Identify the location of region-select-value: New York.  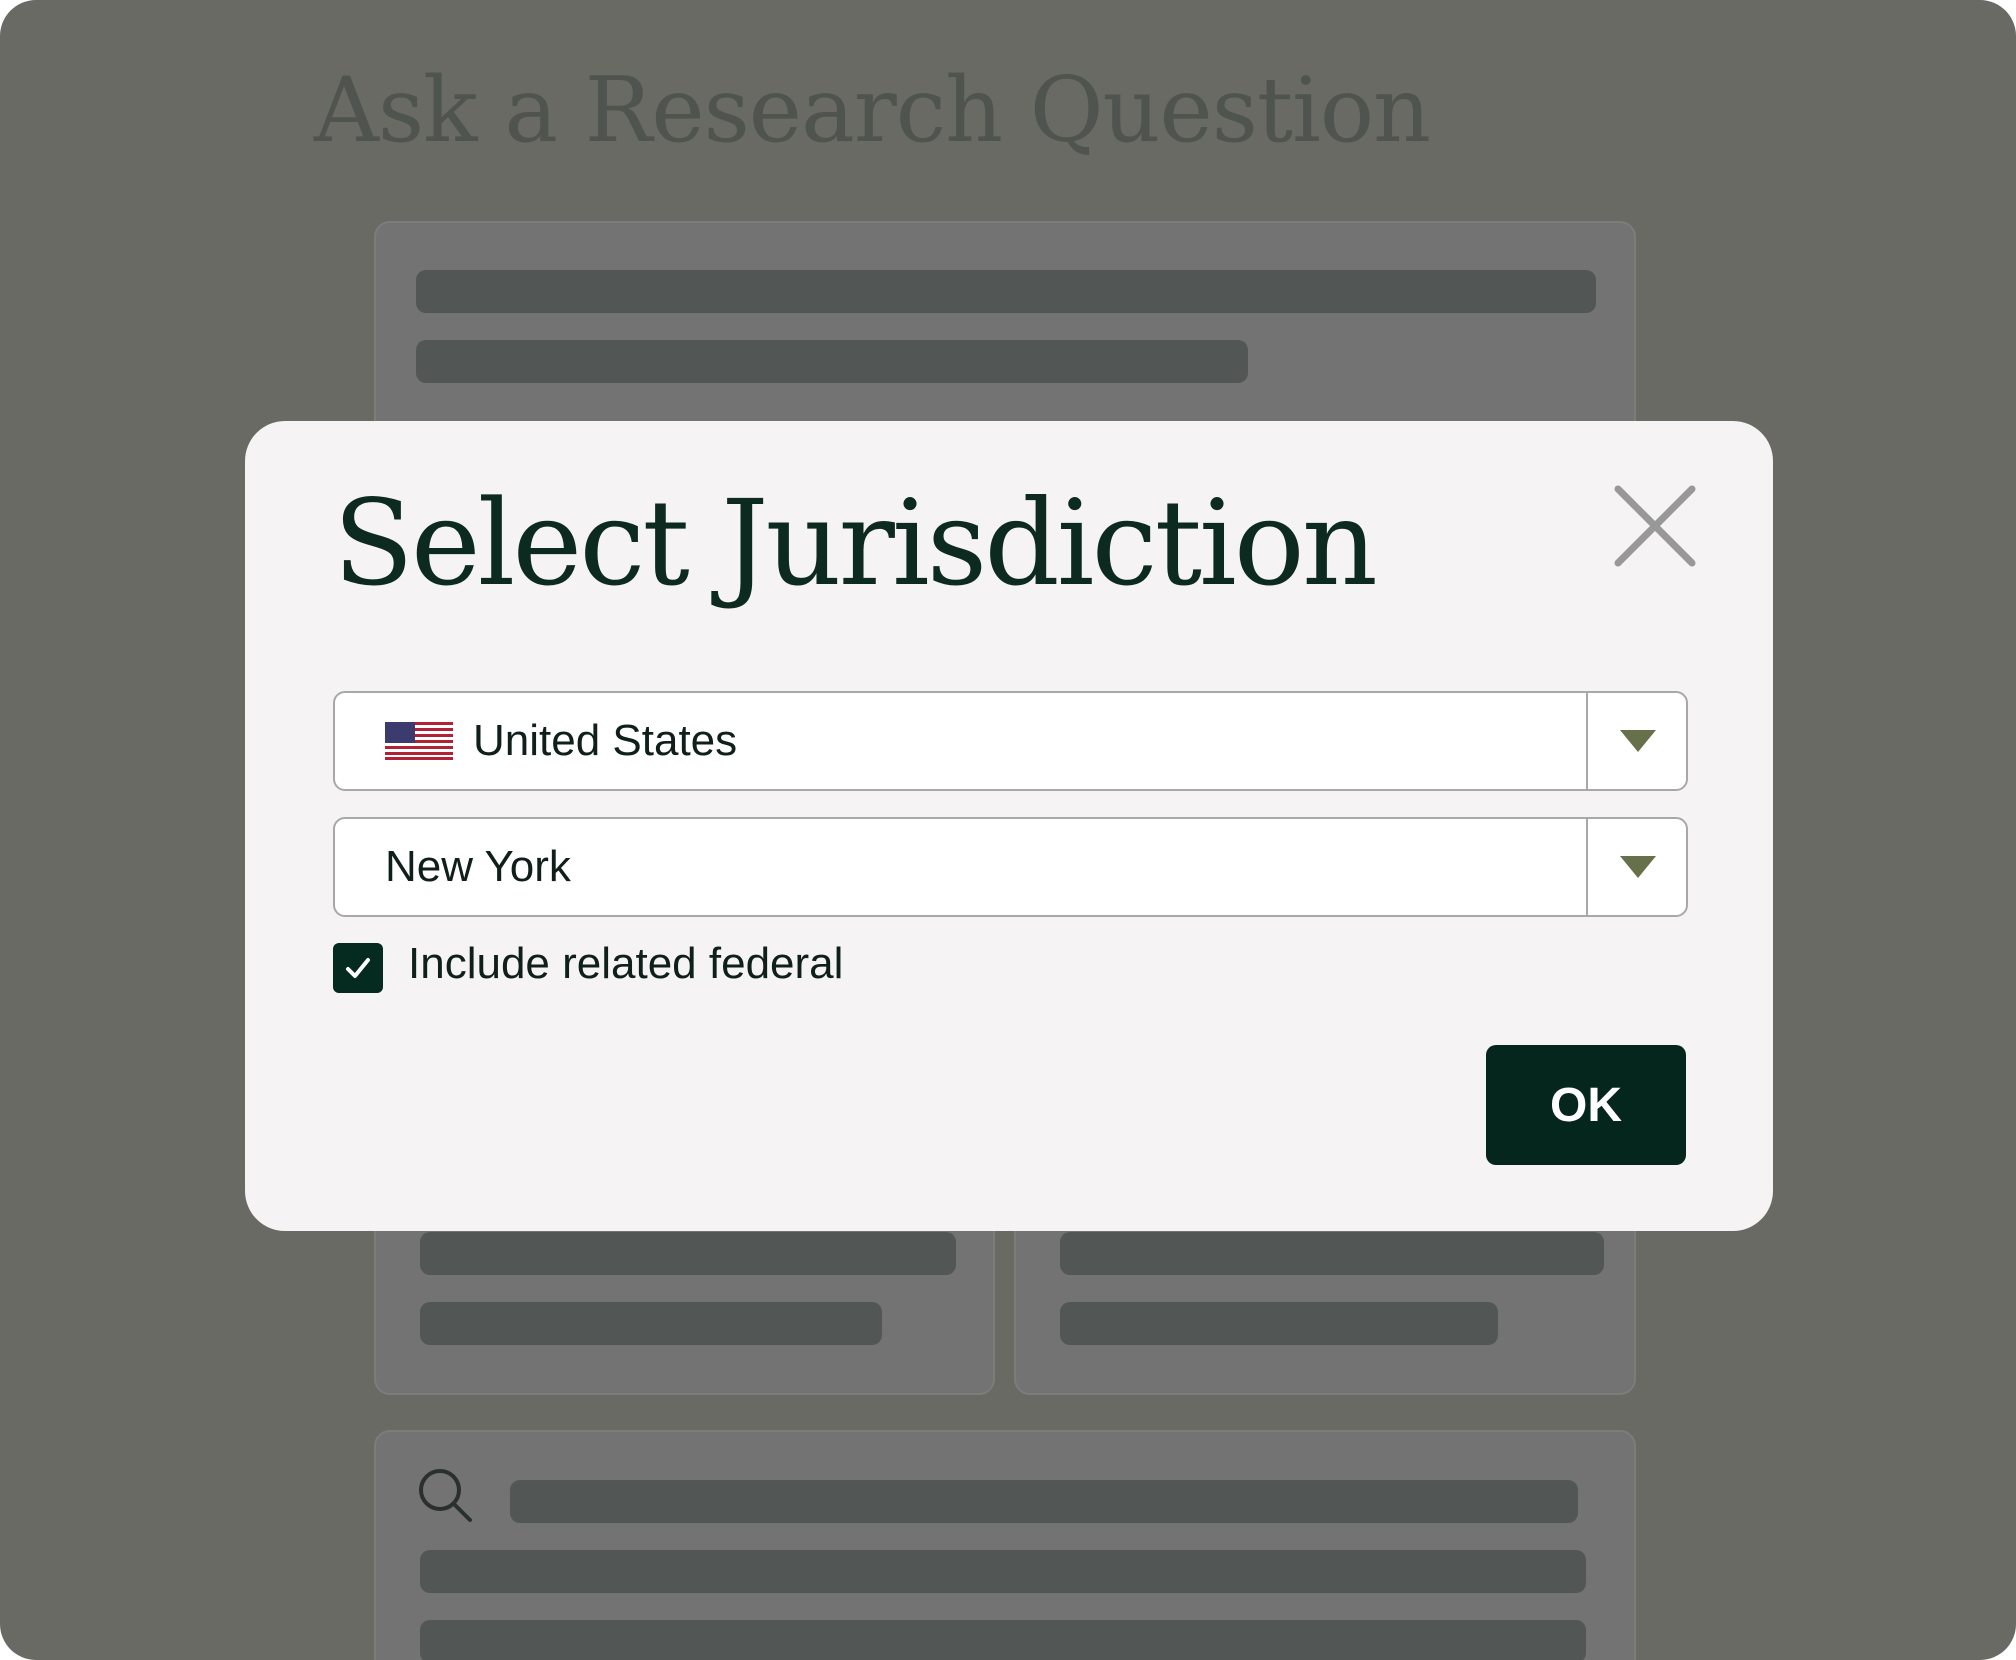
(478, 866).